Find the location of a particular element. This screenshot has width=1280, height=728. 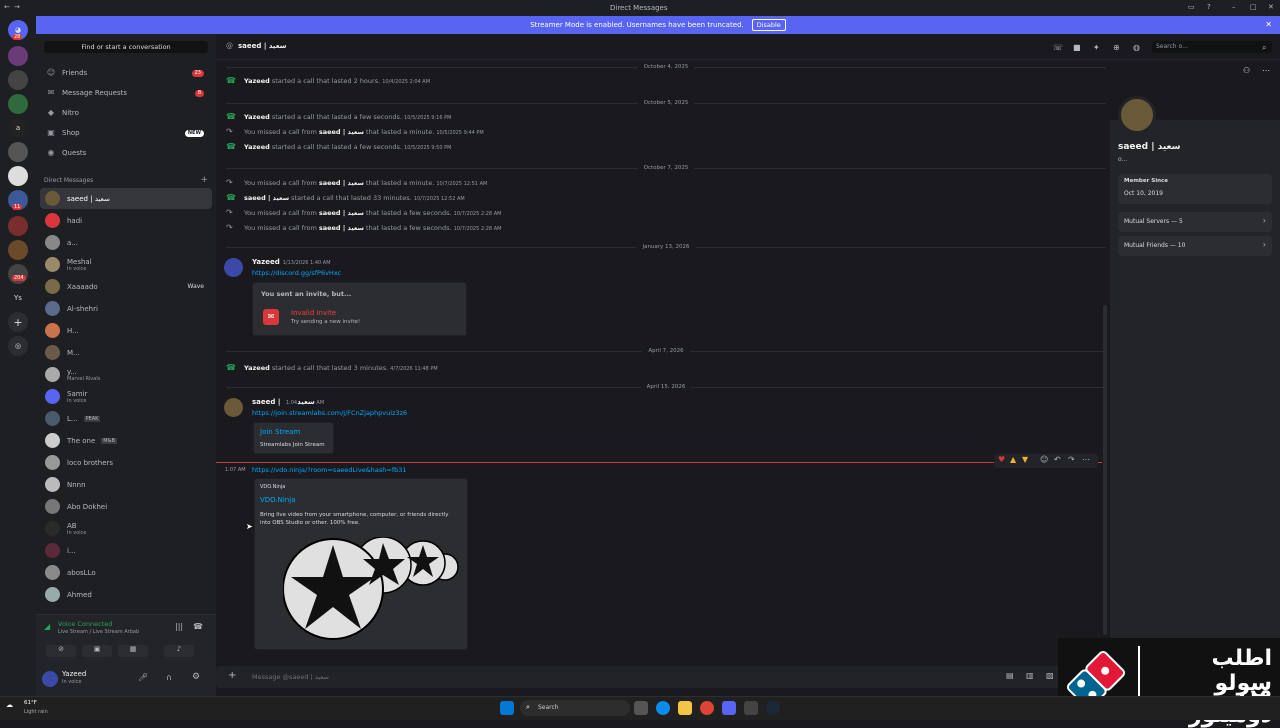

dm-item: hadi is located at coordinates (126, 220).